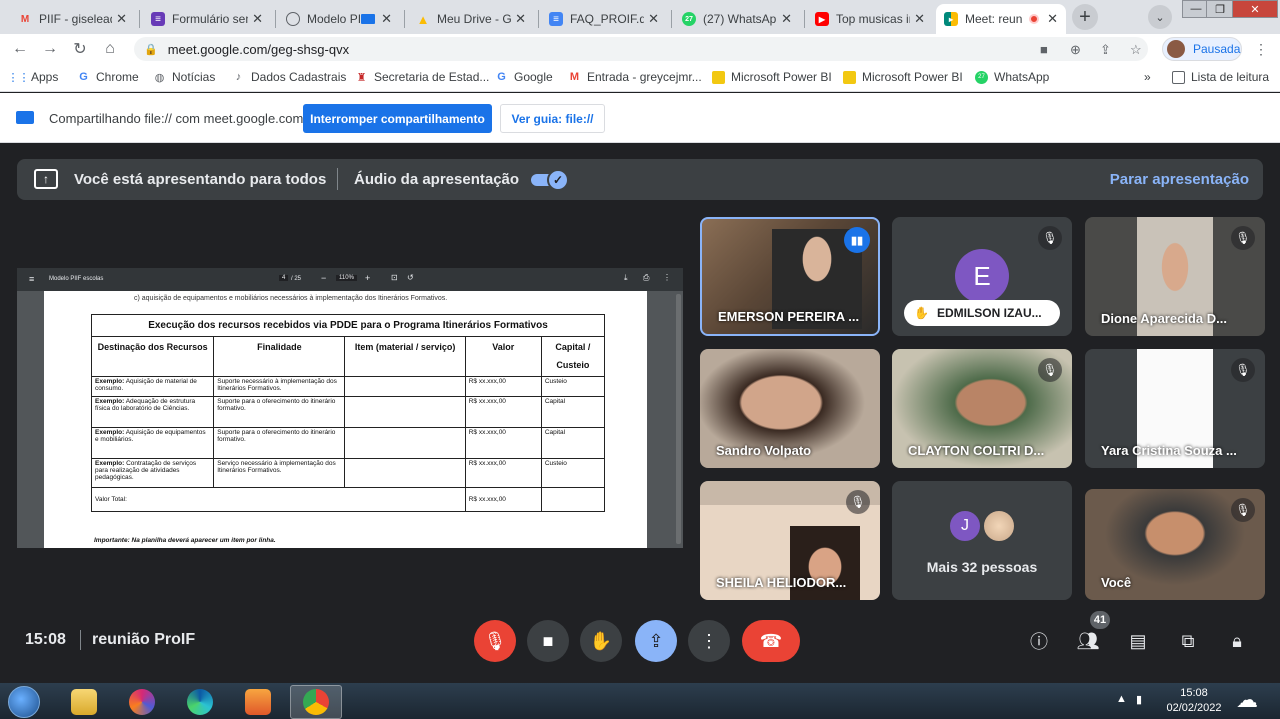  What do you see at coordinates (1255, 9) in the screenshot?
I see `close-window-button: ✕` at bounding box center [1255, 9].